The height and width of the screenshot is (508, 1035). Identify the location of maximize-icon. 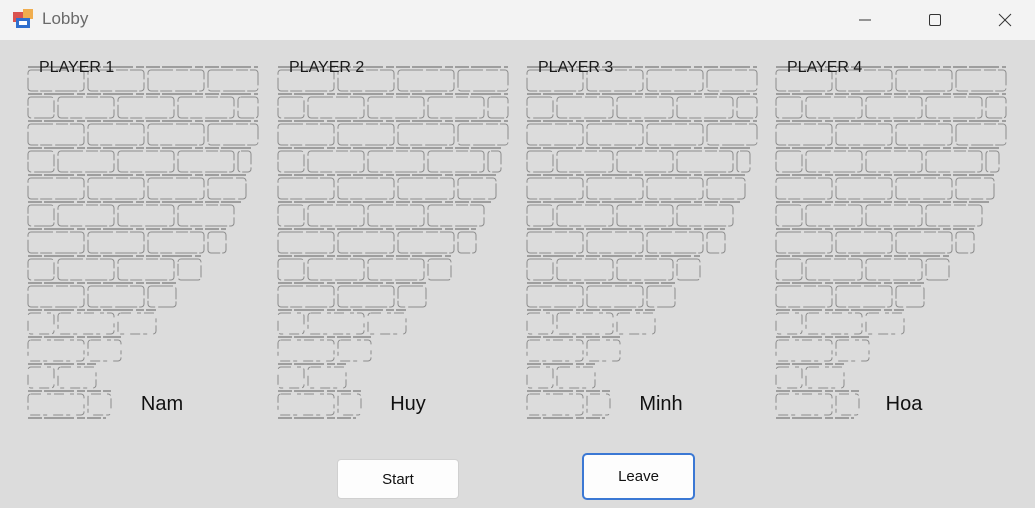
(935, 20).